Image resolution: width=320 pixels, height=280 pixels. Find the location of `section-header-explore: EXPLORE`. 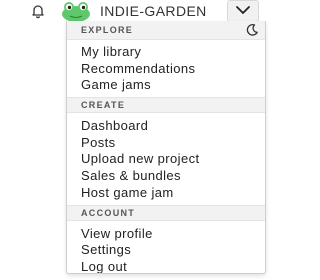

section-header-explore: EXPLORE is located at coordinates (166, 30).